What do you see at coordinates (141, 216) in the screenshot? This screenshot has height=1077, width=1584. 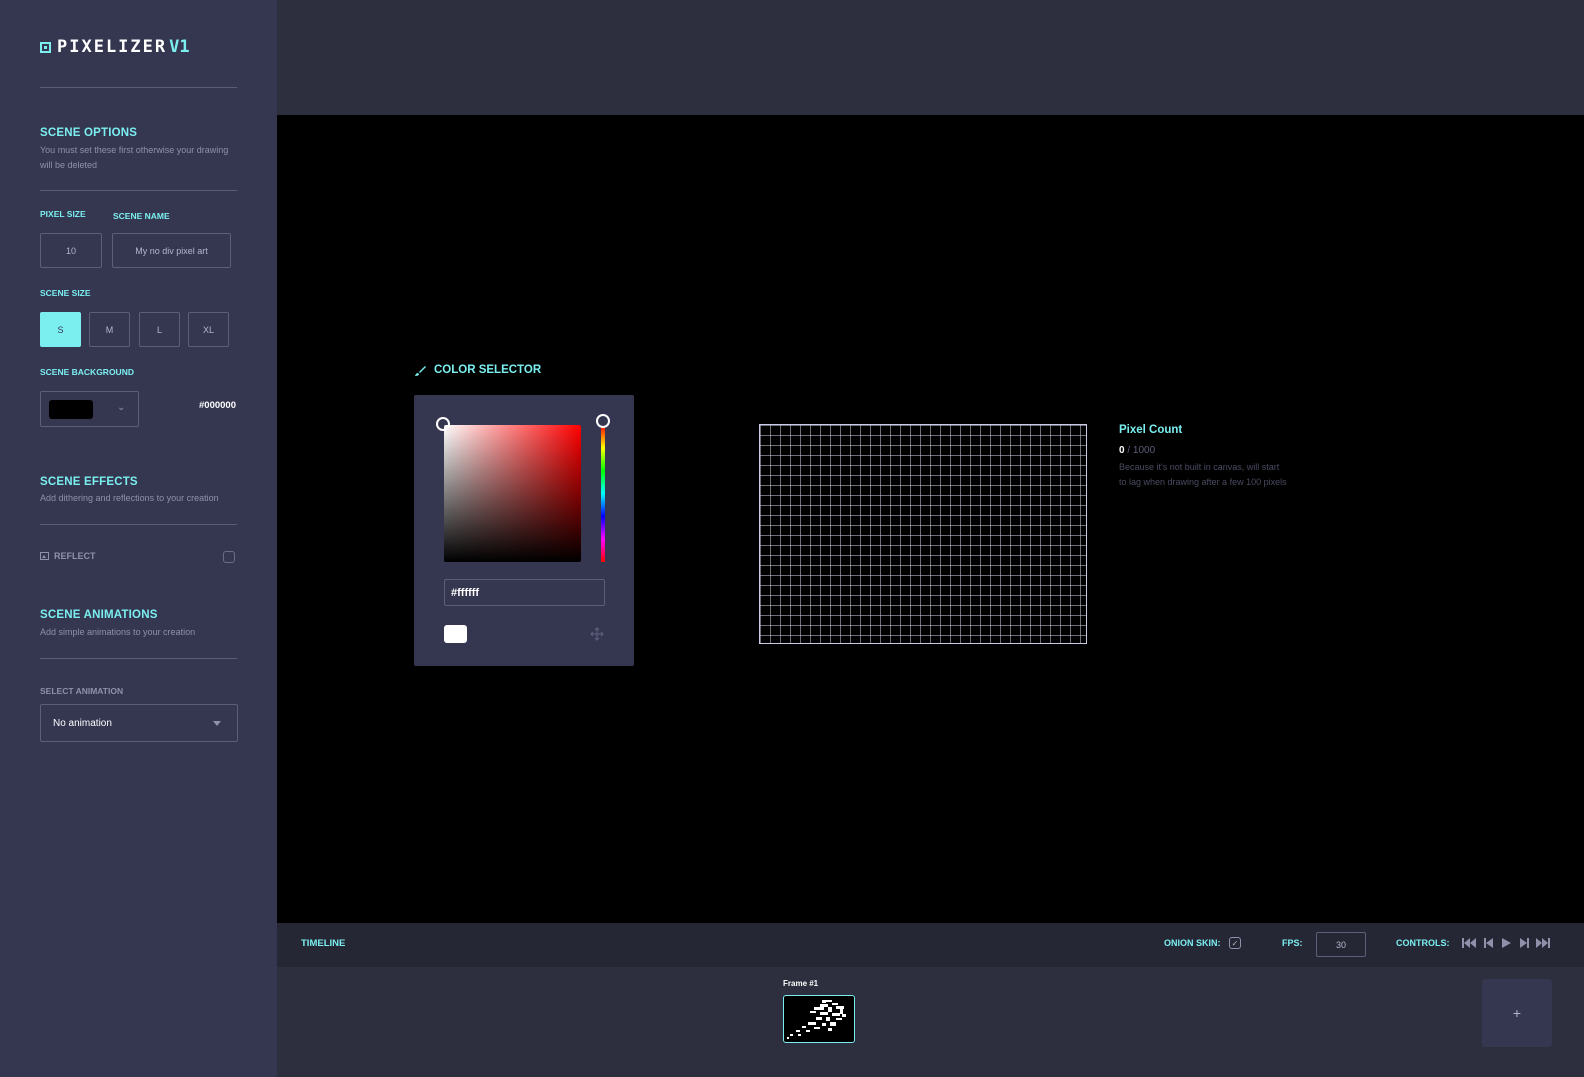 I see `scene-name-label: SCENE NAME` at bounding box center [141, 216].